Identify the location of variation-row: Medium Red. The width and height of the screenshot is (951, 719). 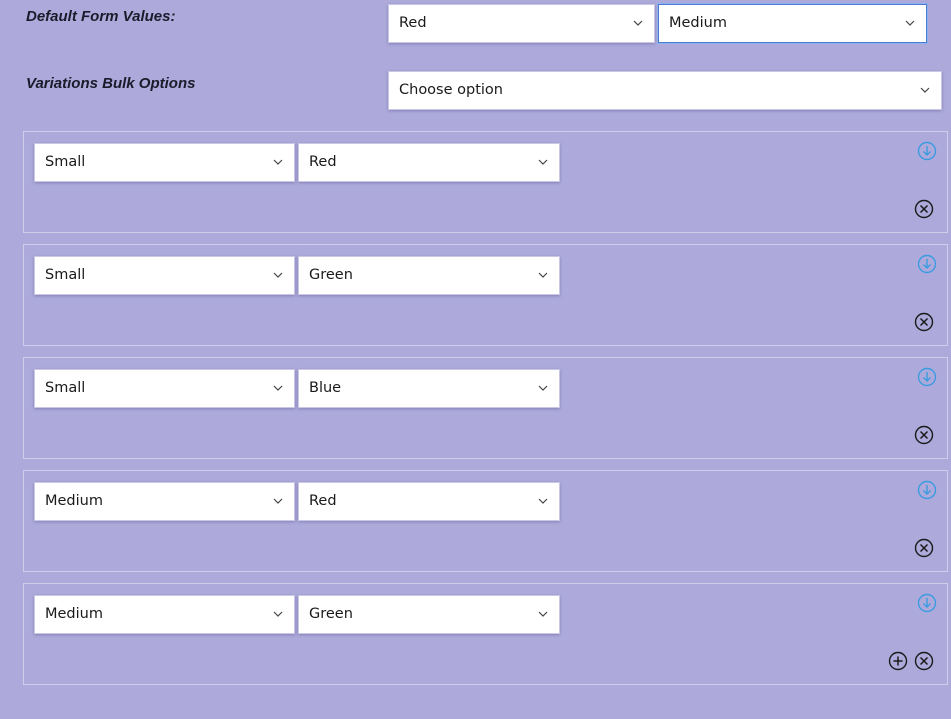
(485, 521).